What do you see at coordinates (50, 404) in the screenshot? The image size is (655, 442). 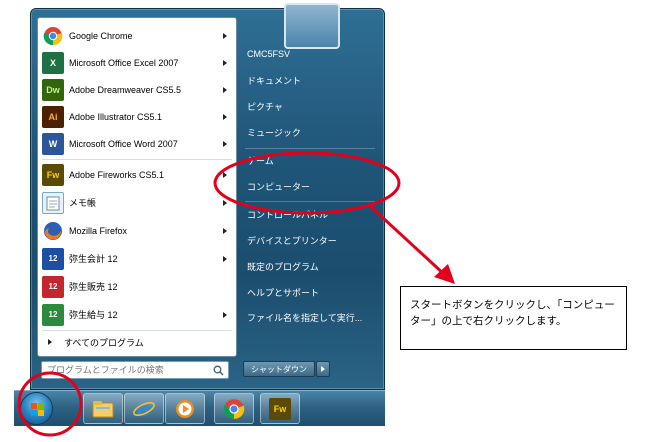 I see `highlight-circle-start` at bounding box center [50, 404].